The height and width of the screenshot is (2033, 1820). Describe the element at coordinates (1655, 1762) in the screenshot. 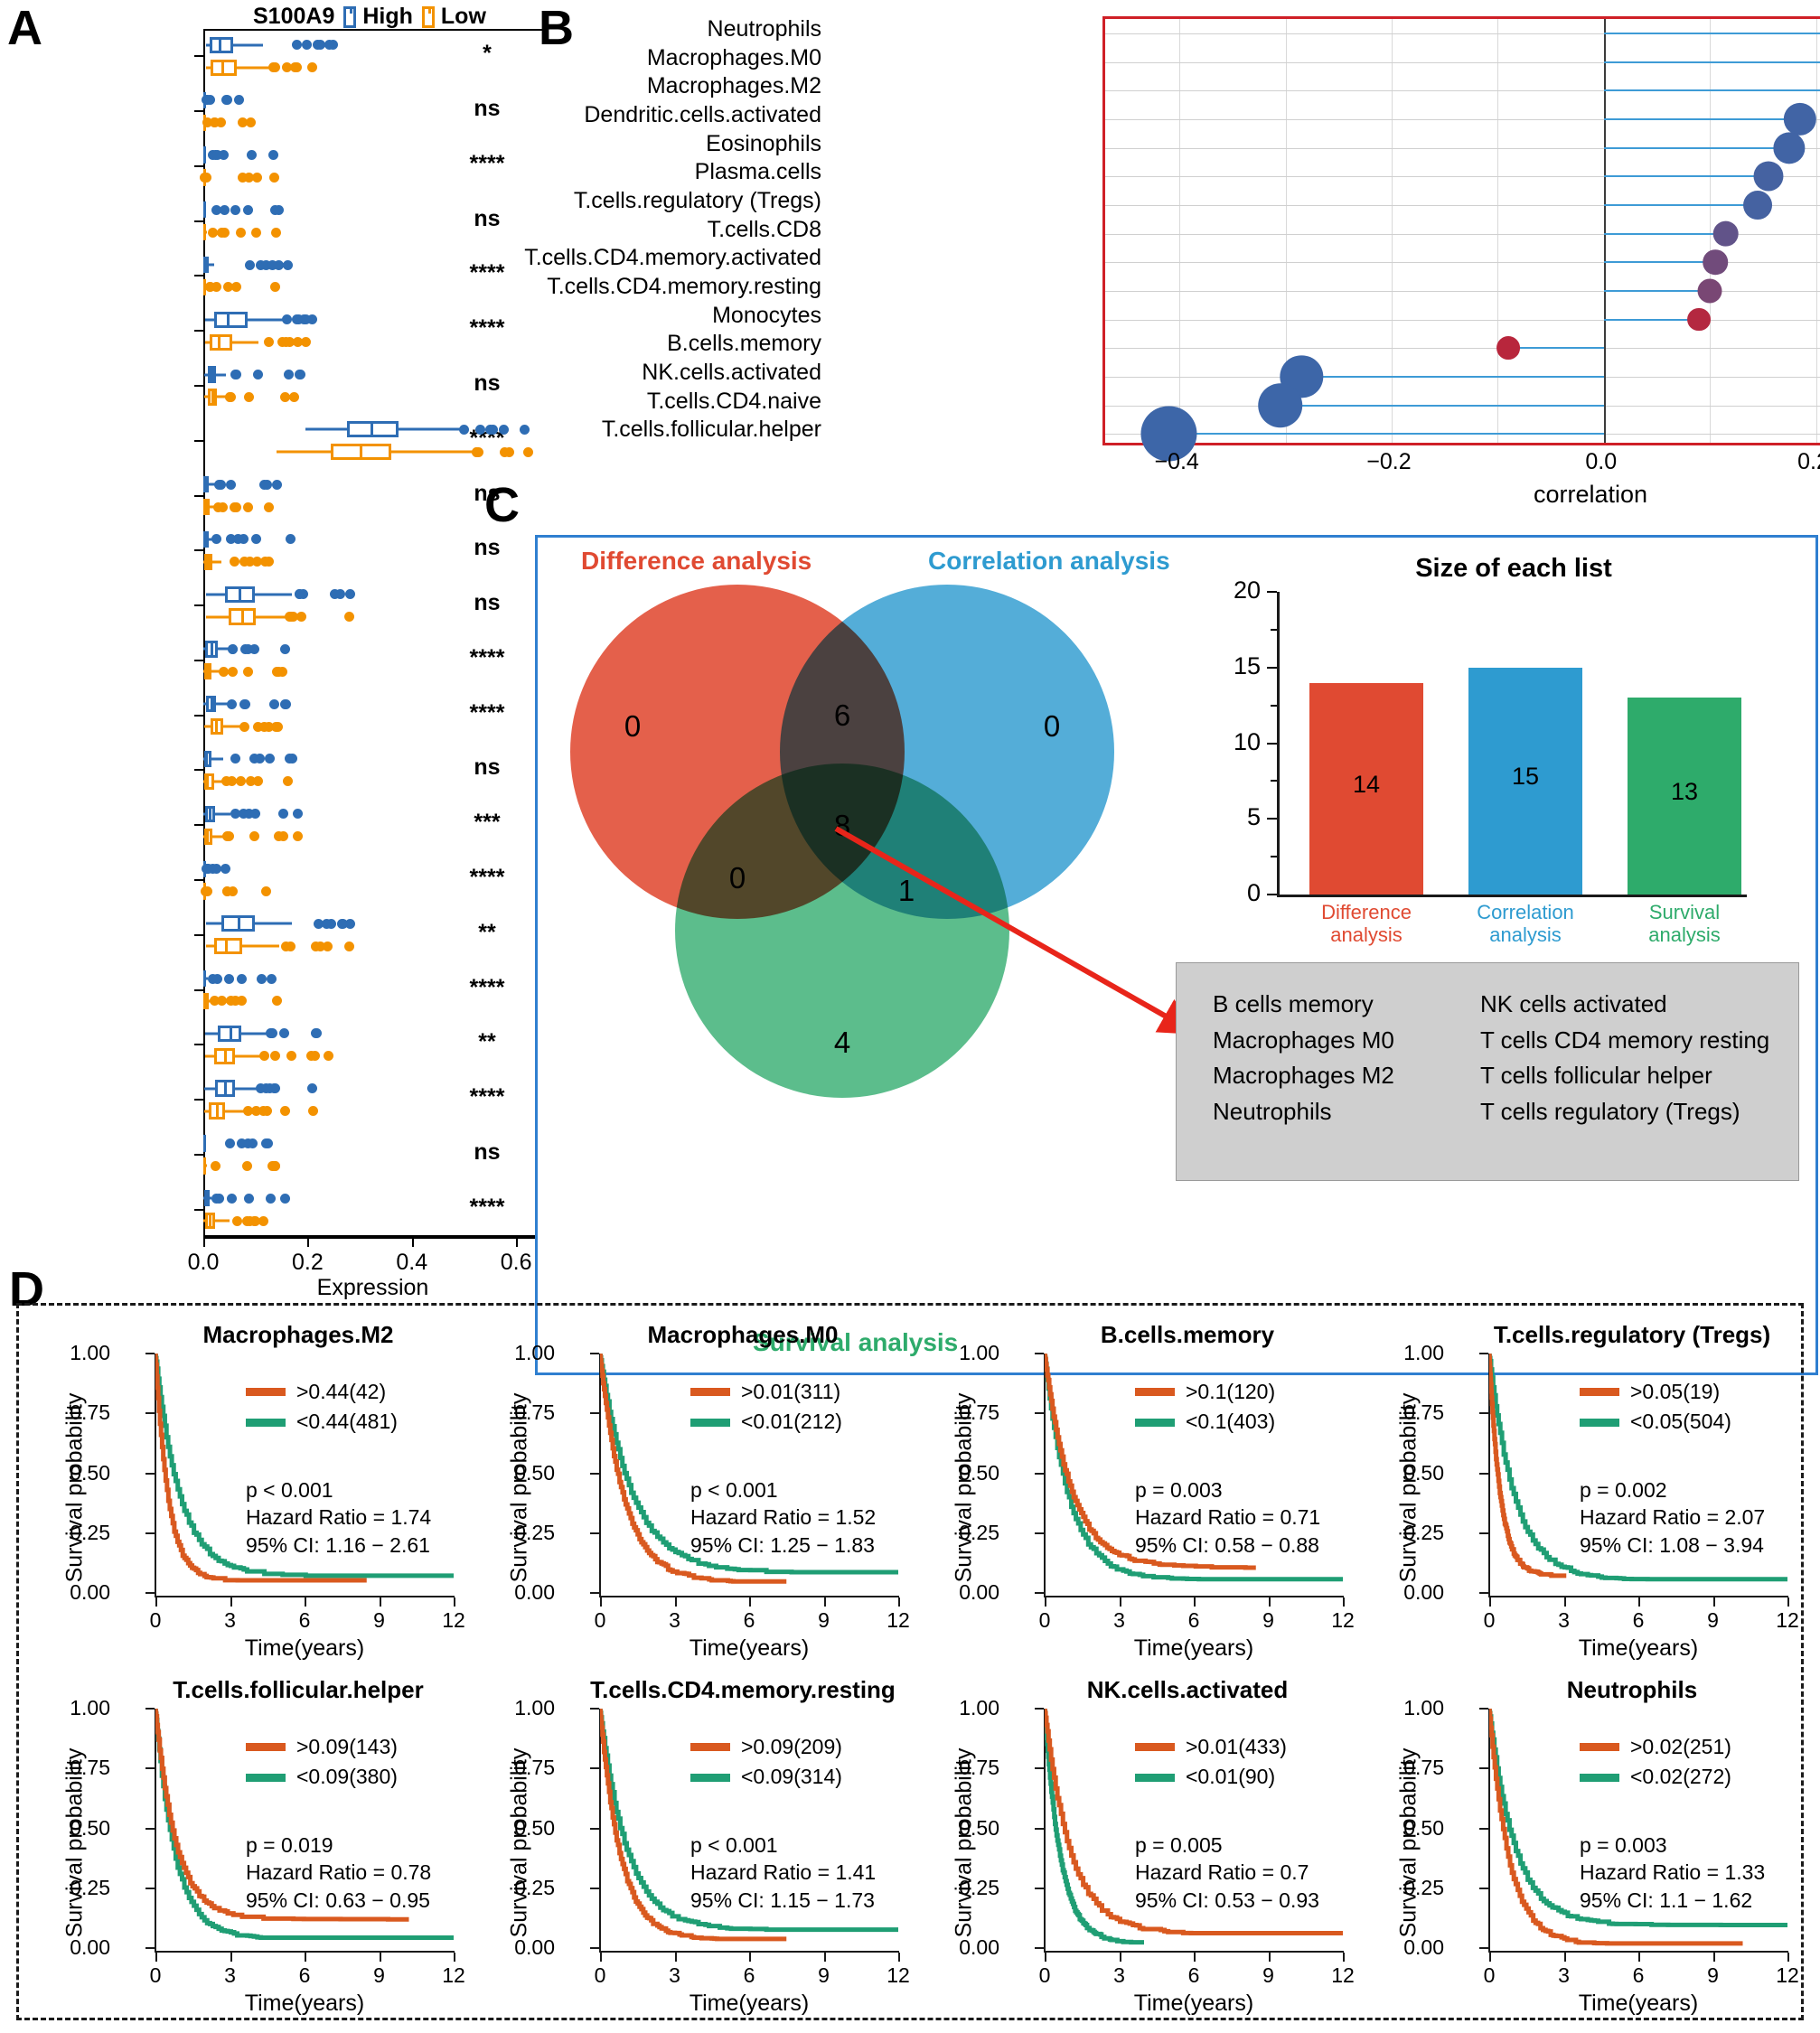

I see `km-legend: >0.02(251) <0.02(272)` at that location.